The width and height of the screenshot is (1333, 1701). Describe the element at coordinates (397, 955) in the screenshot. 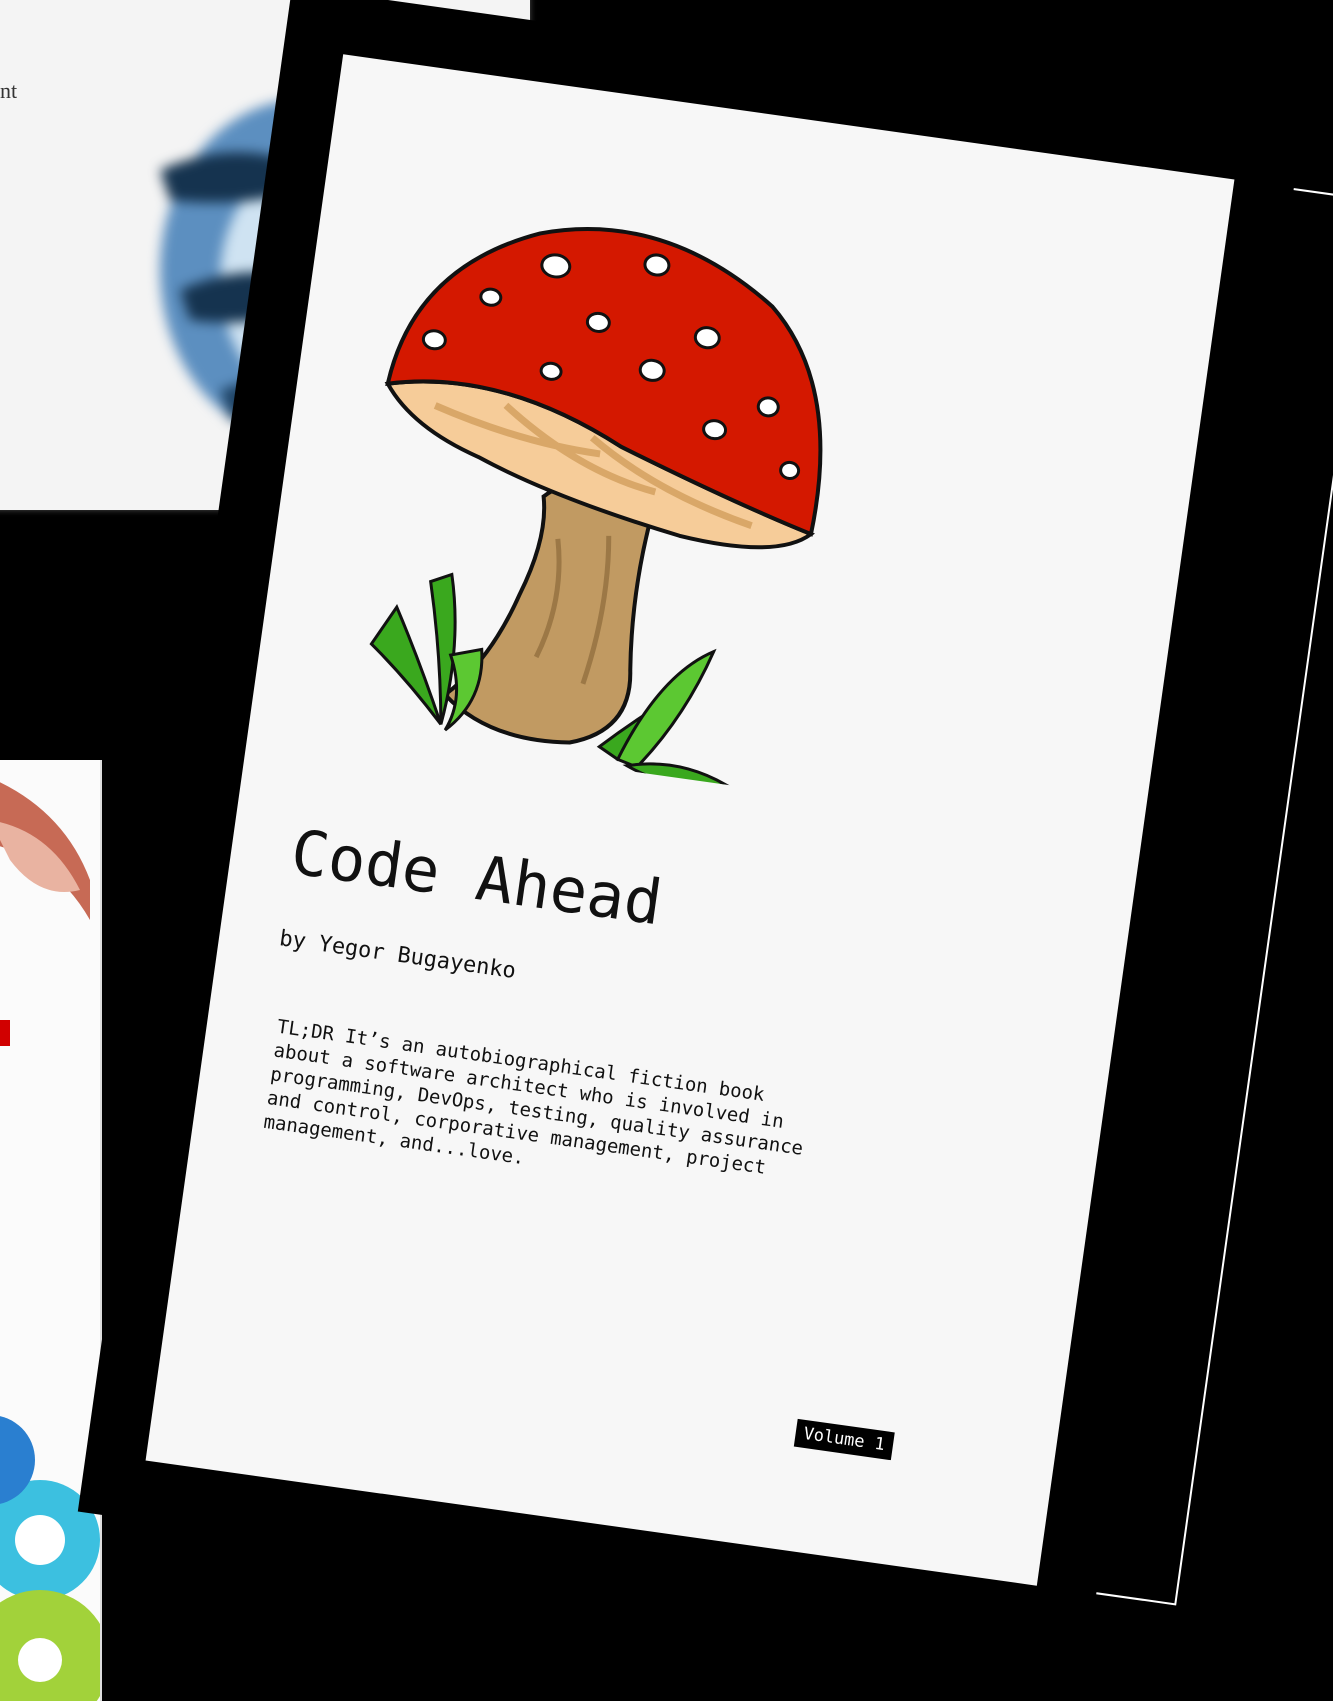

I see `book-author: by Yegor Bugayenko` at that location.